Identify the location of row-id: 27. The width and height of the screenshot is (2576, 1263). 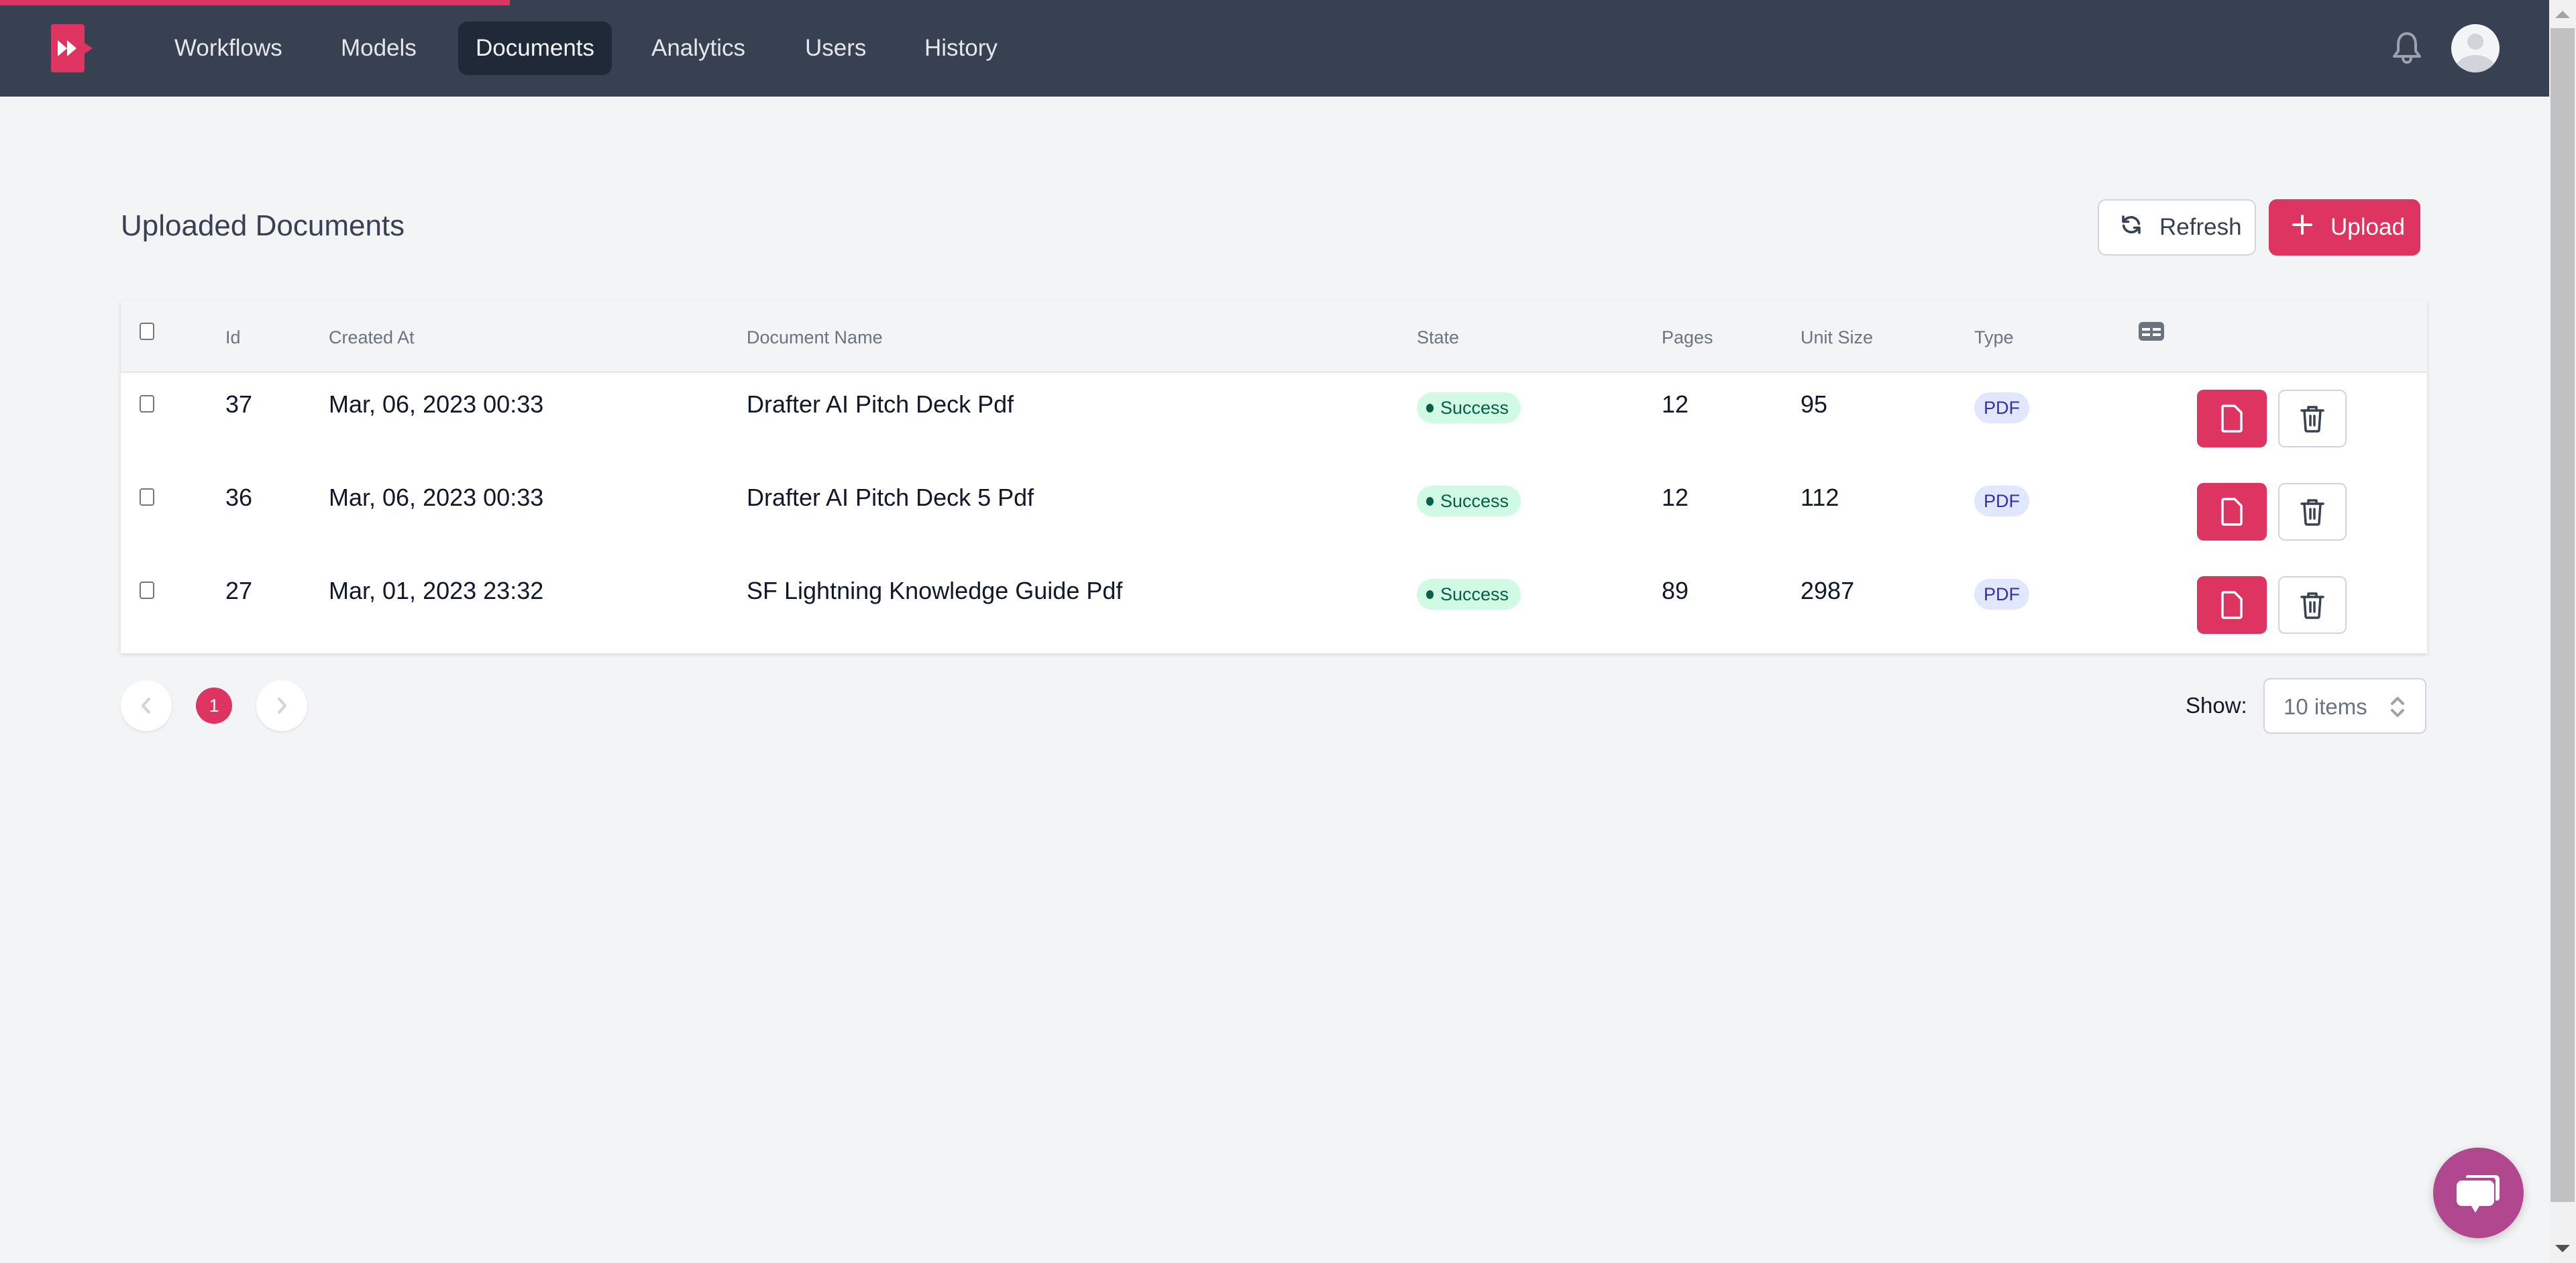
(239, 590).